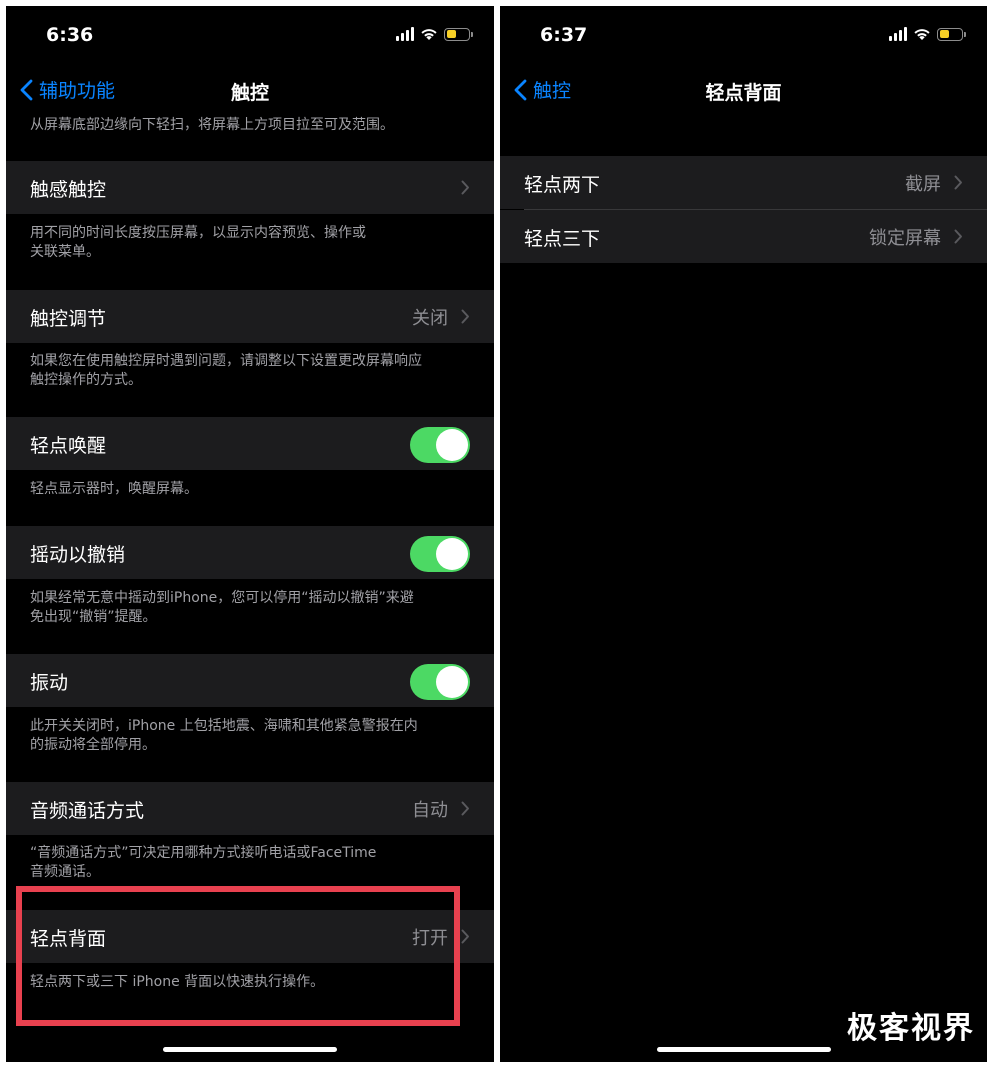 Image resolution: width=993 pixels, height=1067 pixels. What do you see at coordinates (212, 125) in the screenshot?
I see `section-footer: 从屏幕底部边缘向下轻扫，将屏幕上方项目拉至可及范围。` at bounding box center [212, 125].